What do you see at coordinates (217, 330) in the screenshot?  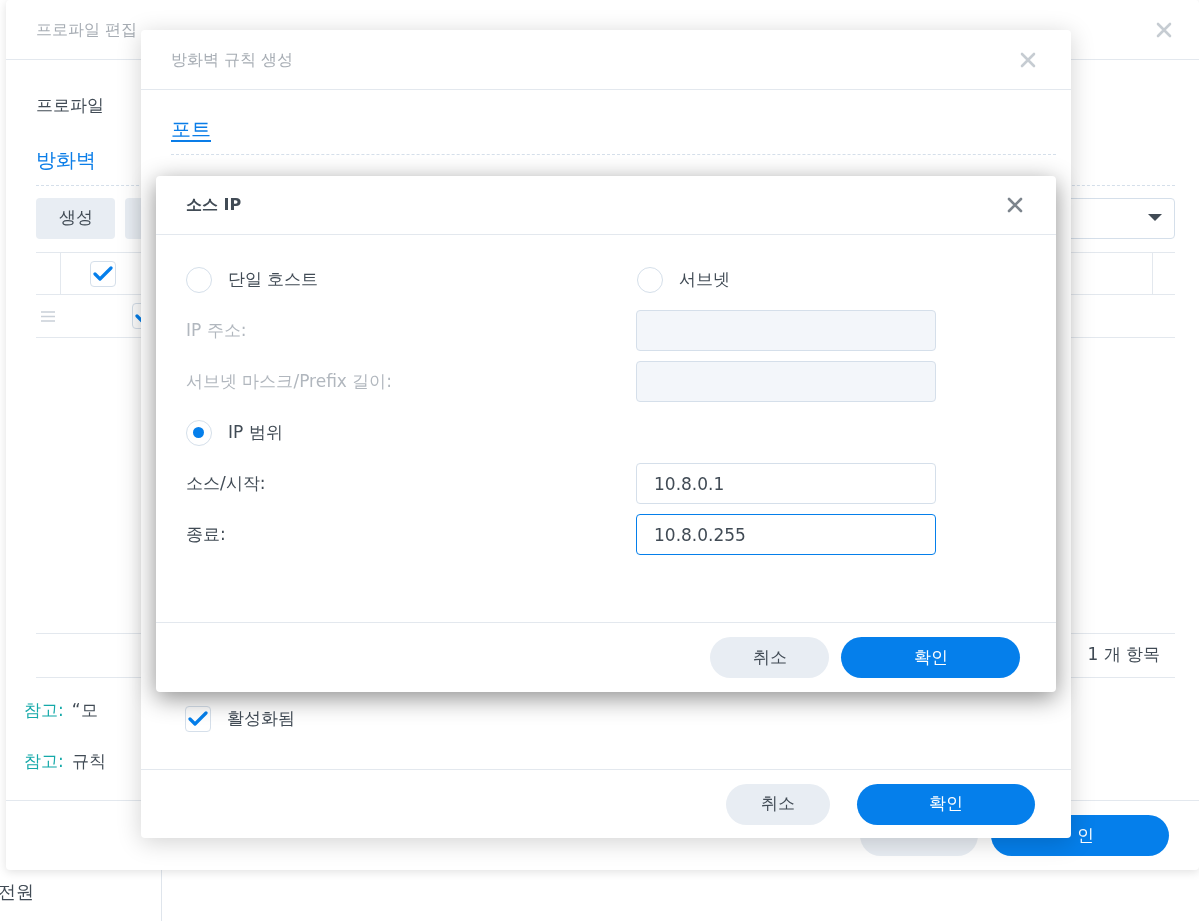 I see `field-label: IP 주소:` at bounding box center [217, 330].